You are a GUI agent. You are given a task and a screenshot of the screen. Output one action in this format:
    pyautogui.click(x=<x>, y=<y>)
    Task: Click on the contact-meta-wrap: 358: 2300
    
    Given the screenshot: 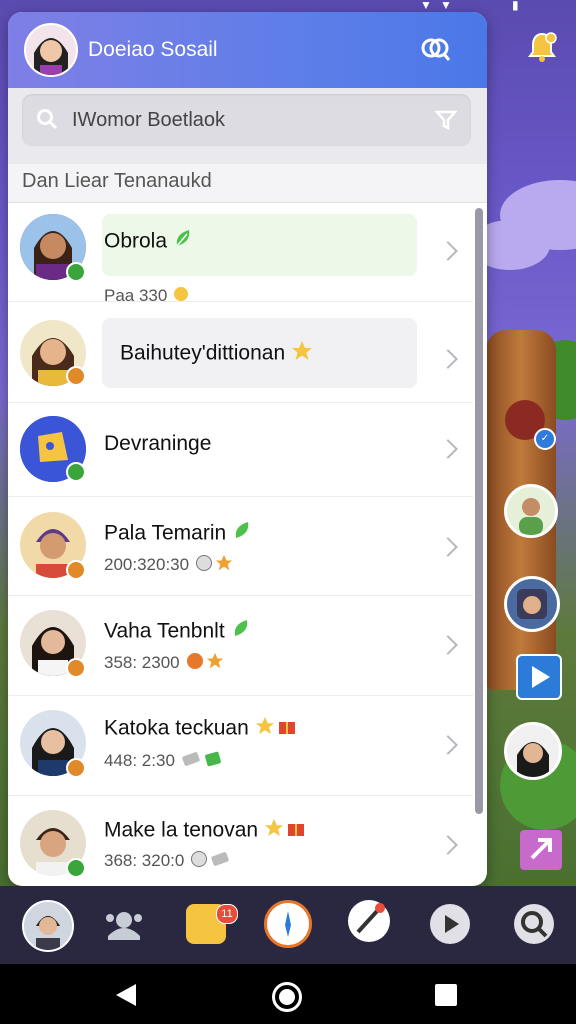 What is the action you would take?
    pyautogui.click(x=164, y=663)
    